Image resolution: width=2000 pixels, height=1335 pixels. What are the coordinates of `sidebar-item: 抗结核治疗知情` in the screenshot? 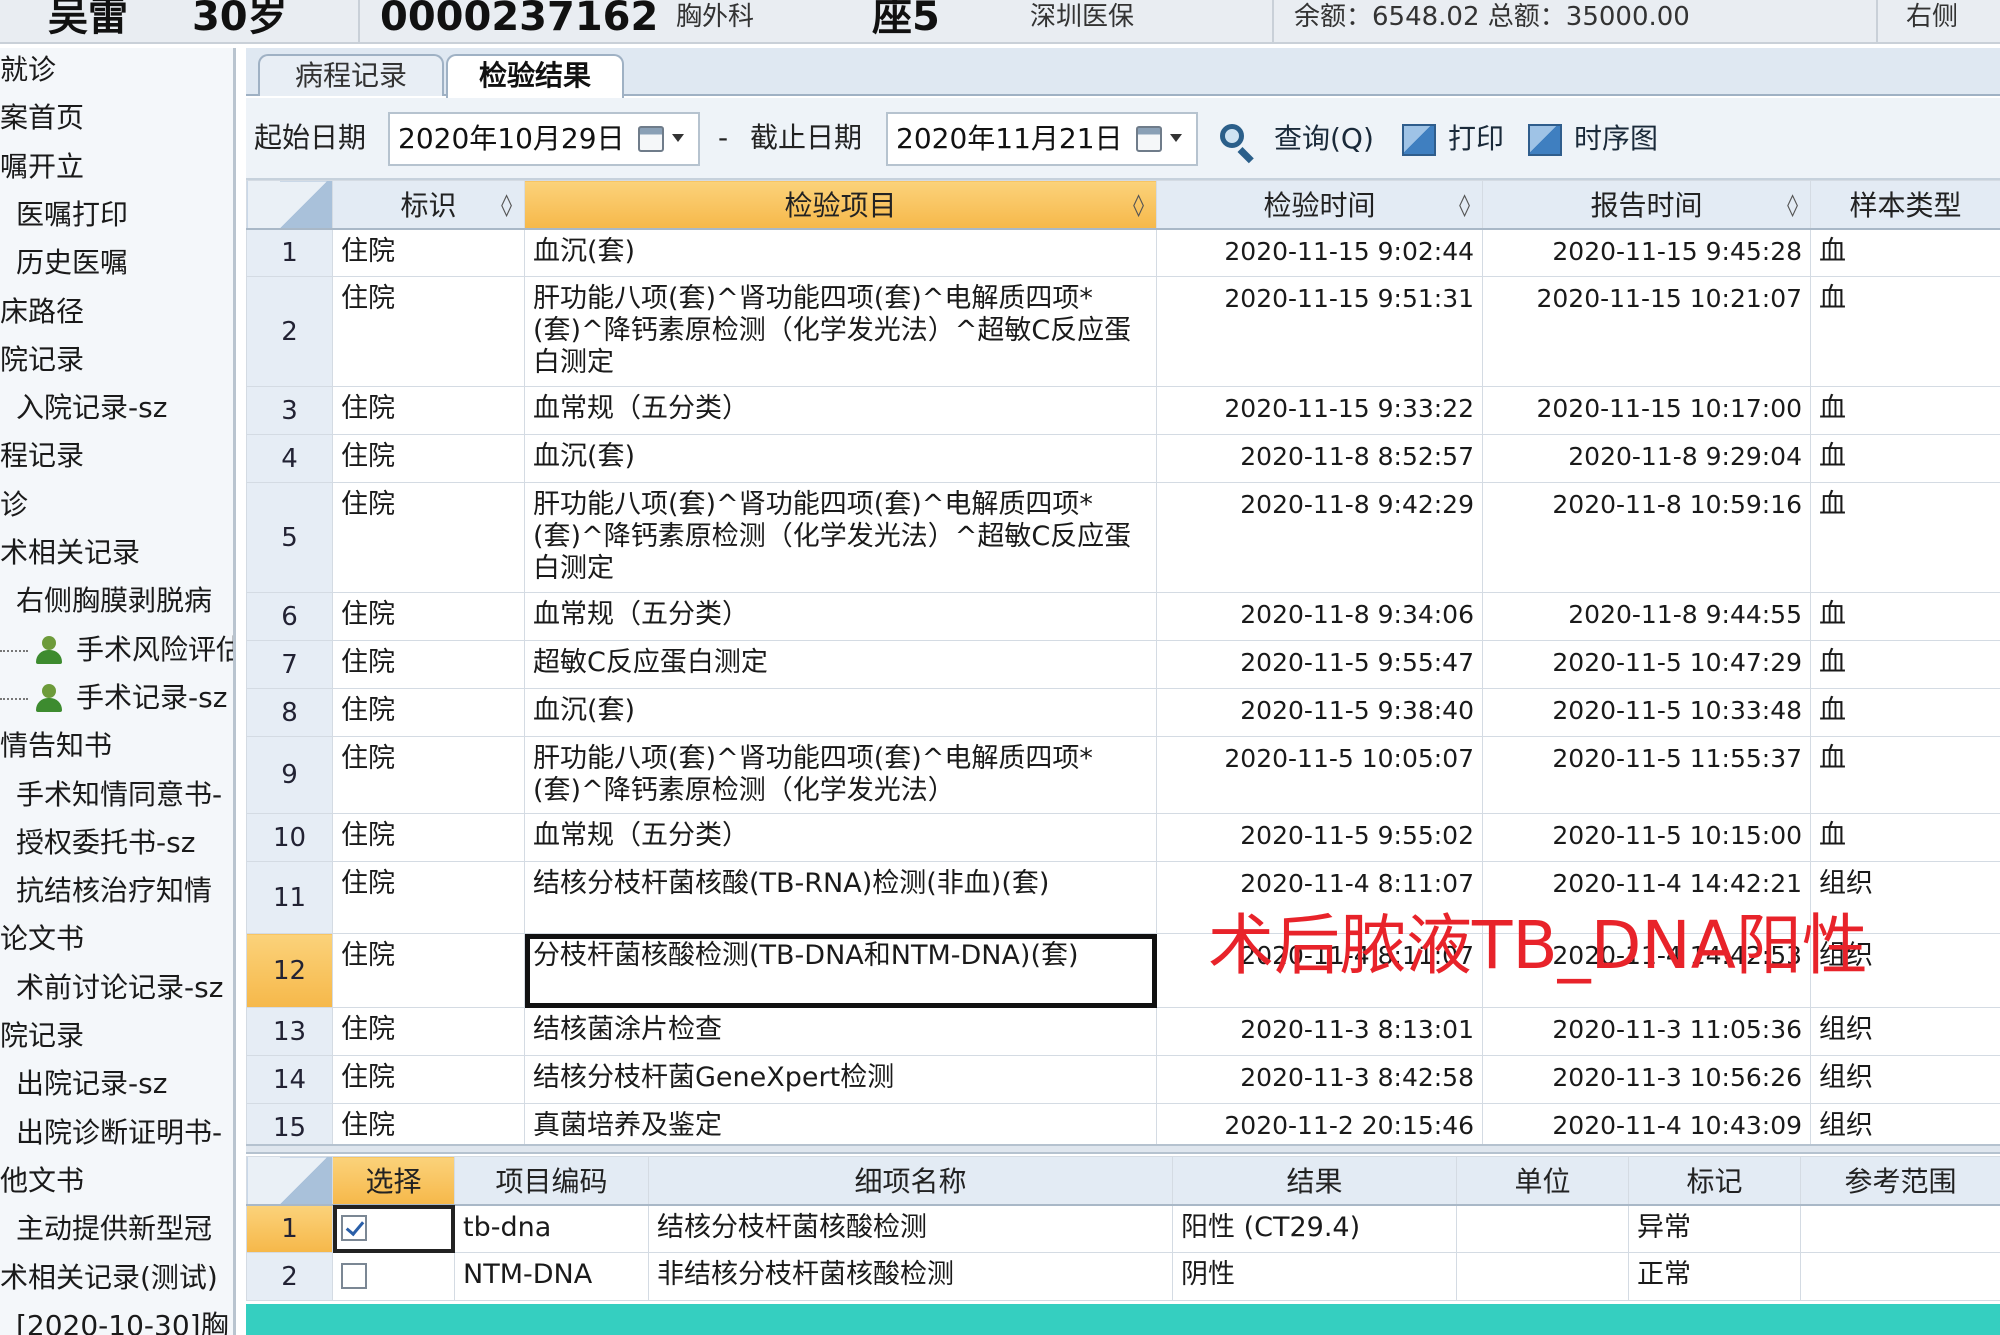 It's located at (114, 891).